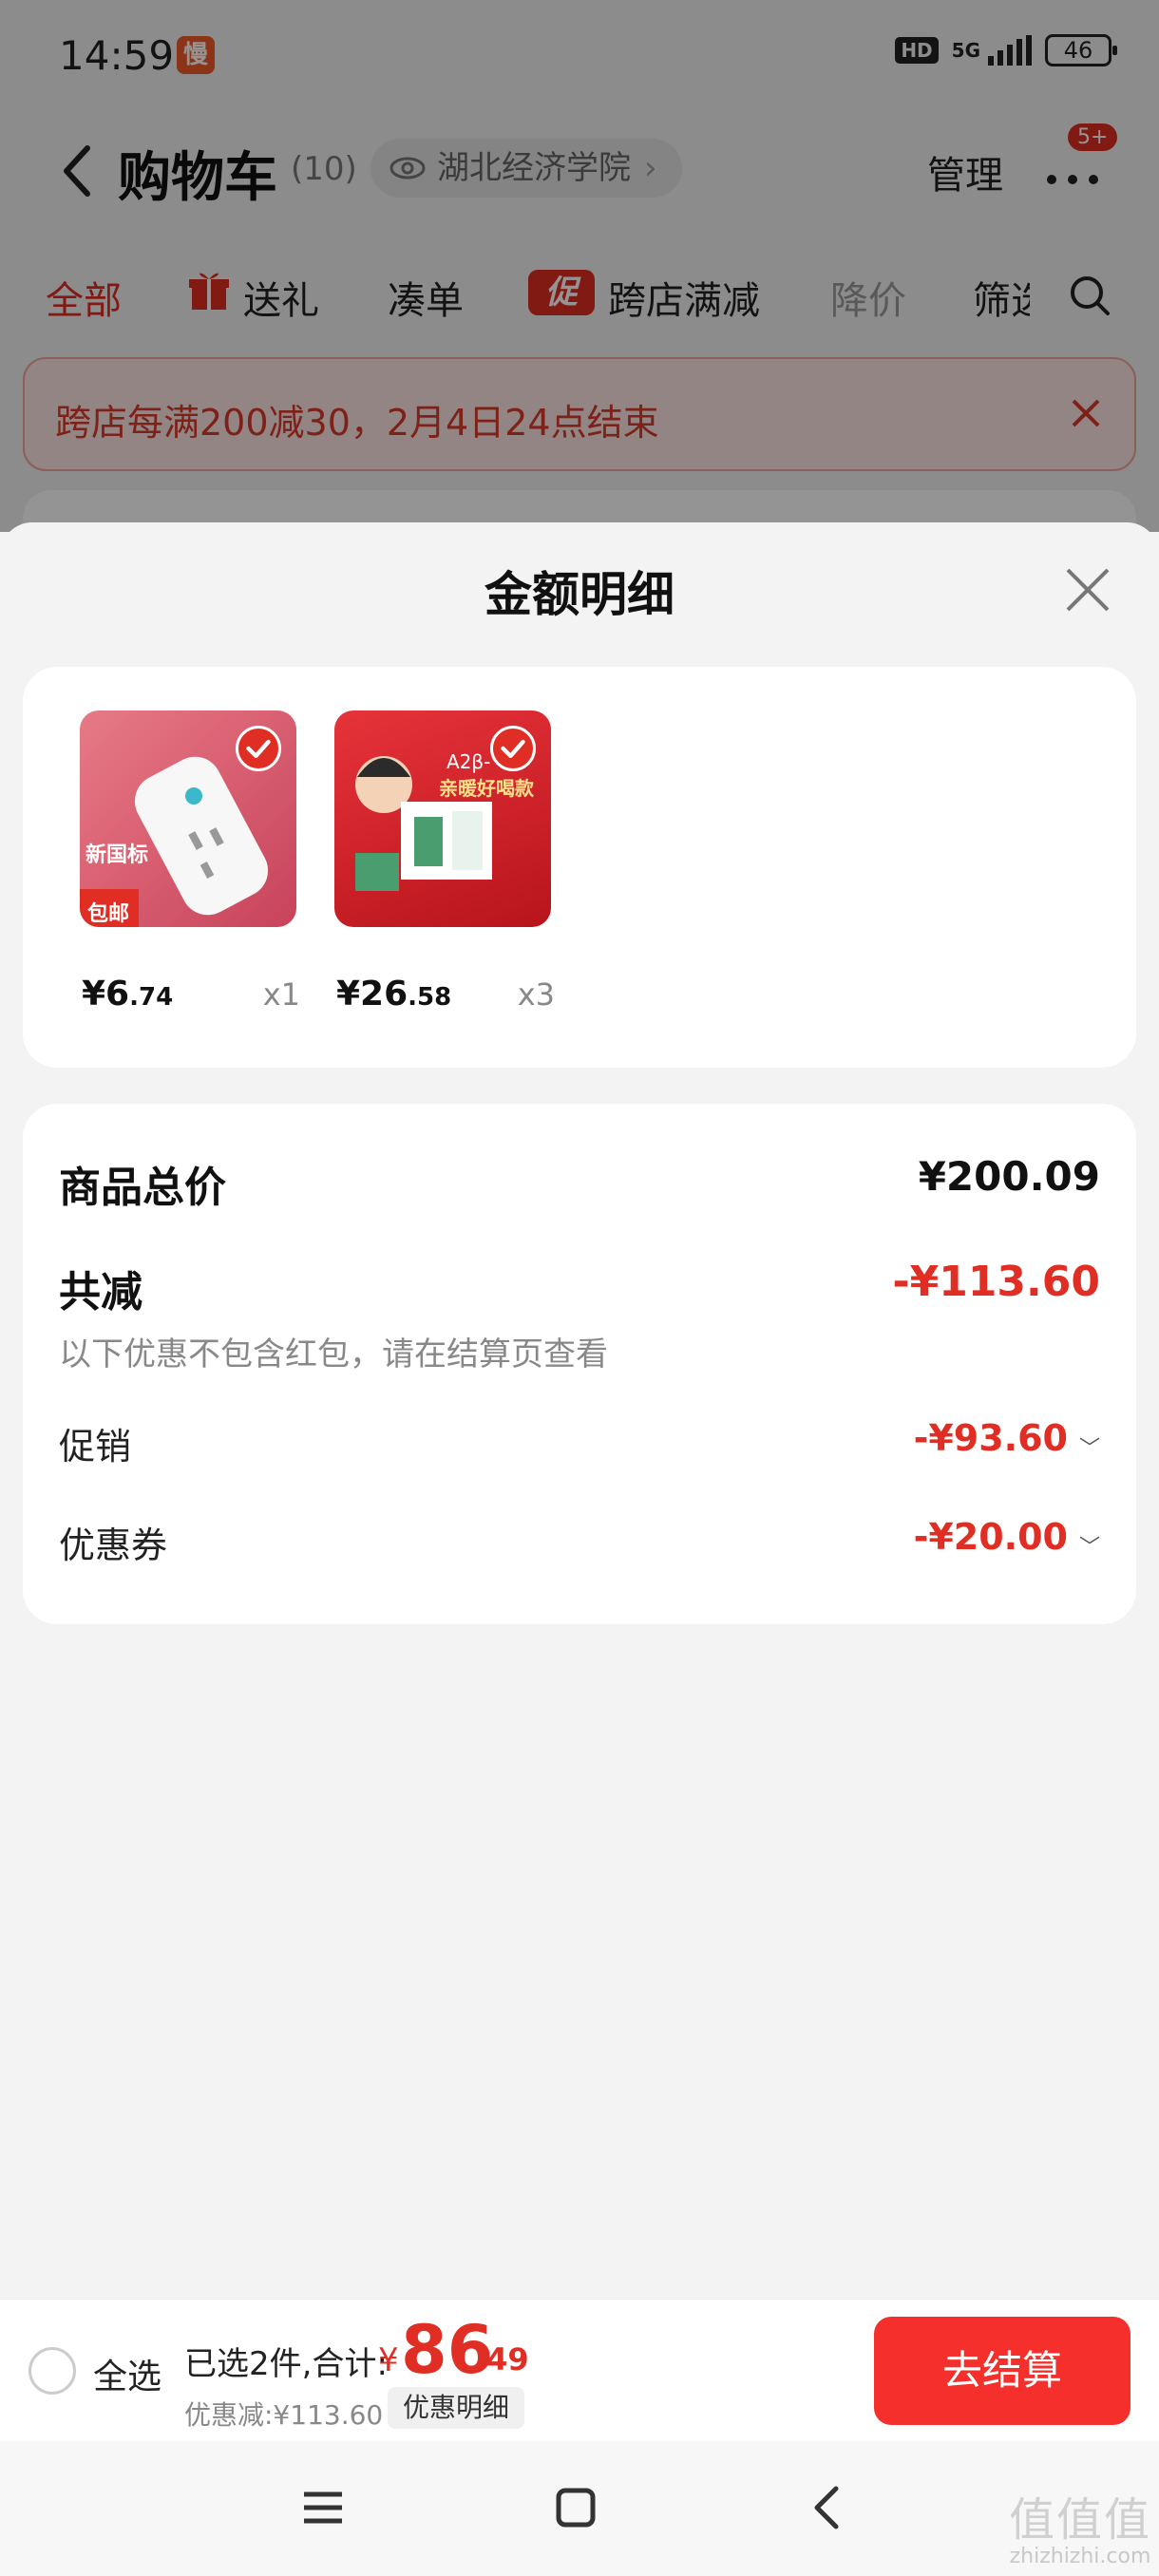  I want to click on coupon-value-group: -¥20.00 ﹀, so click(1007, 1538).